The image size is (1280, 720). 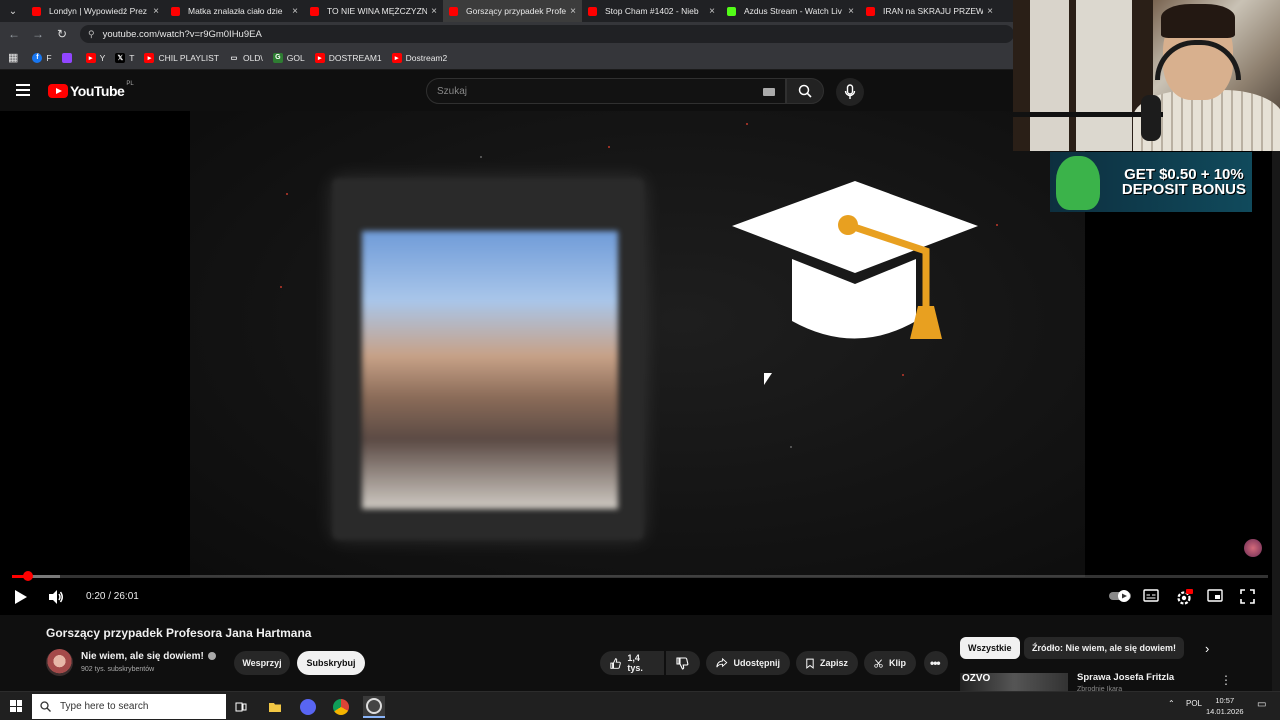 I want to click on like-button: 1,4 tys., so click(x=632, y=663).